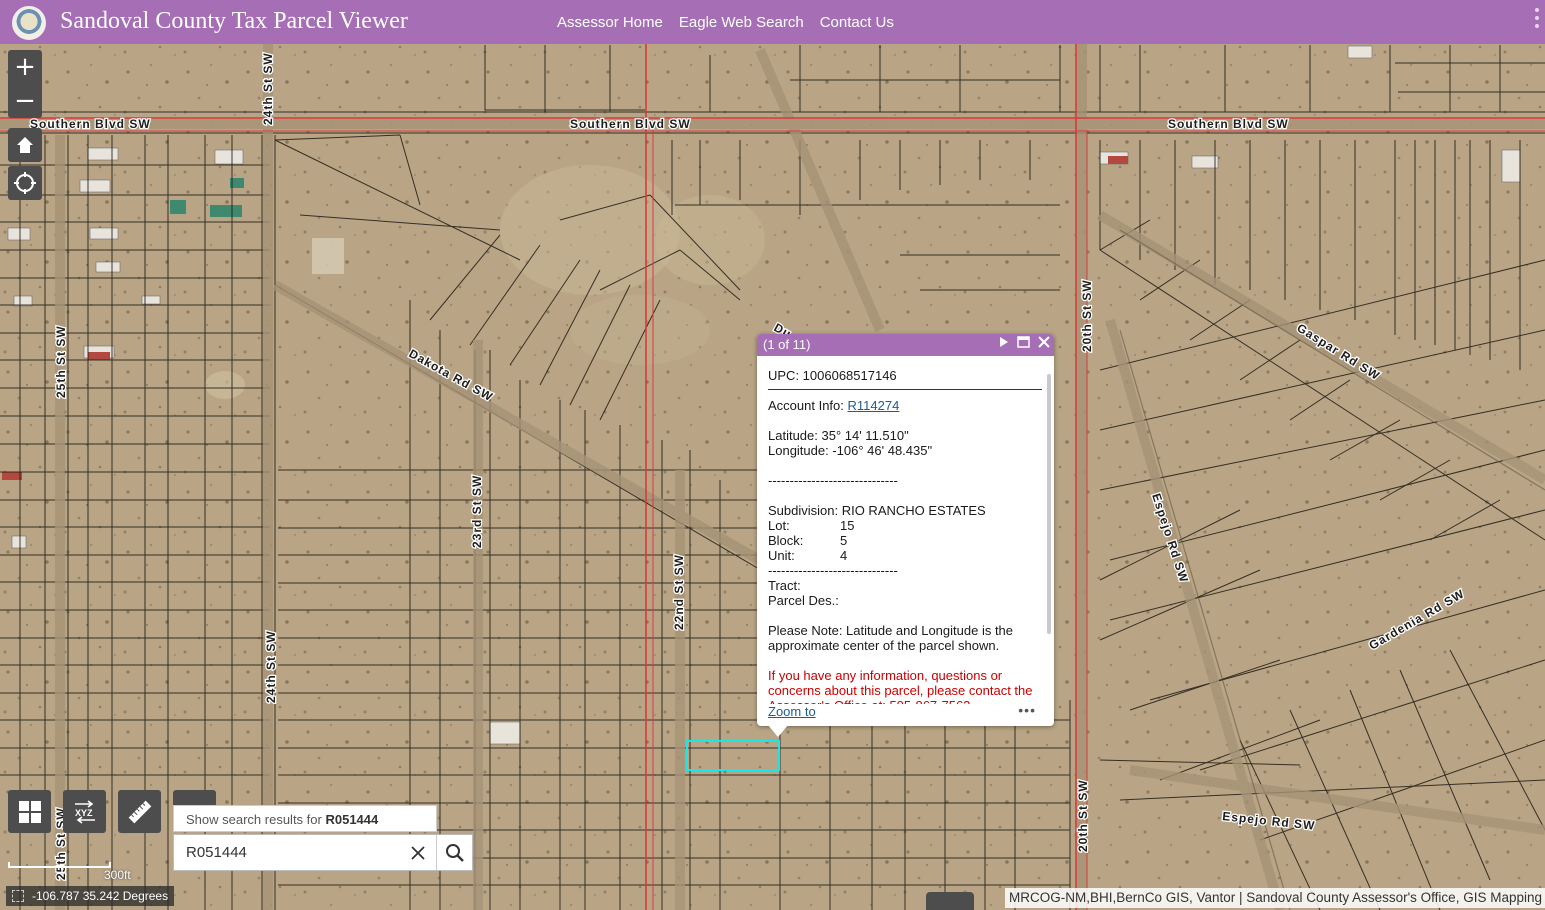  I want to click on latitude-field: Latitude: 35° 14' 11.510", so click(838, 435).